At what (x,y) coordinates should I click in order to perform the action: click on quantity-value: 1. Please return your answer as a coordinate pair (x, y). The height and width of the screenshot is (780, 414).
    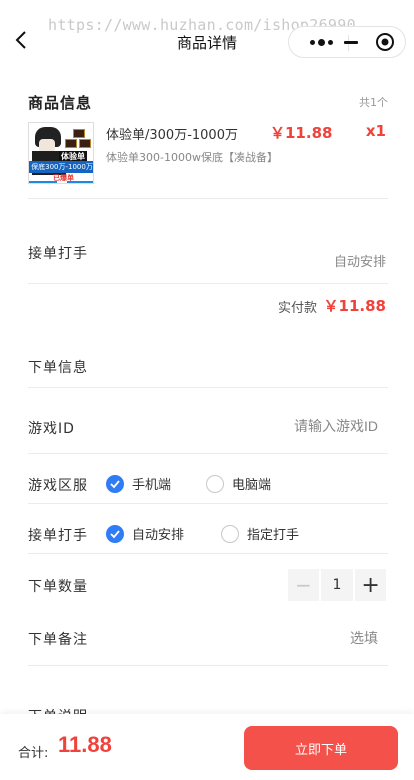
    Looking at the image, I should click on (337, 585).